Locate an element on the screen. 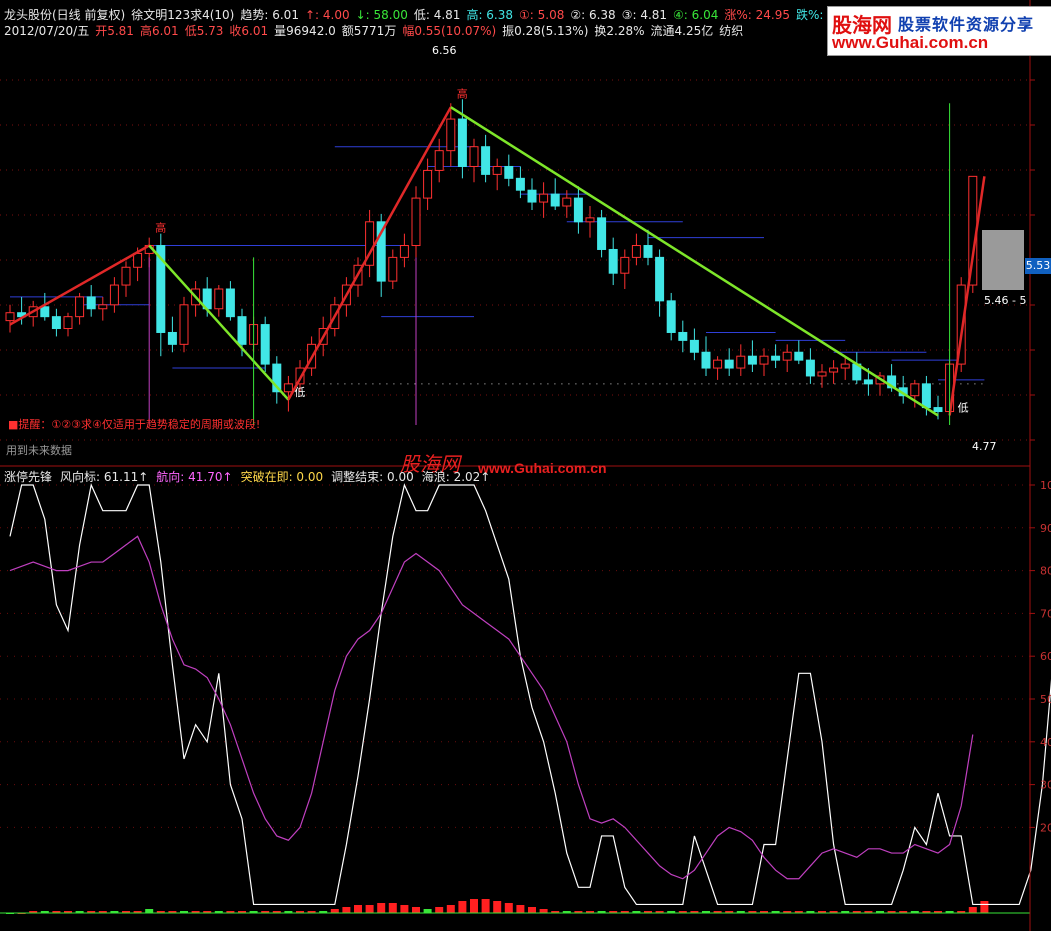 This screenshot has height=931, width=1051. indicator-field-4: 调整结束: 0.00 is located at coordinates (372, 477).